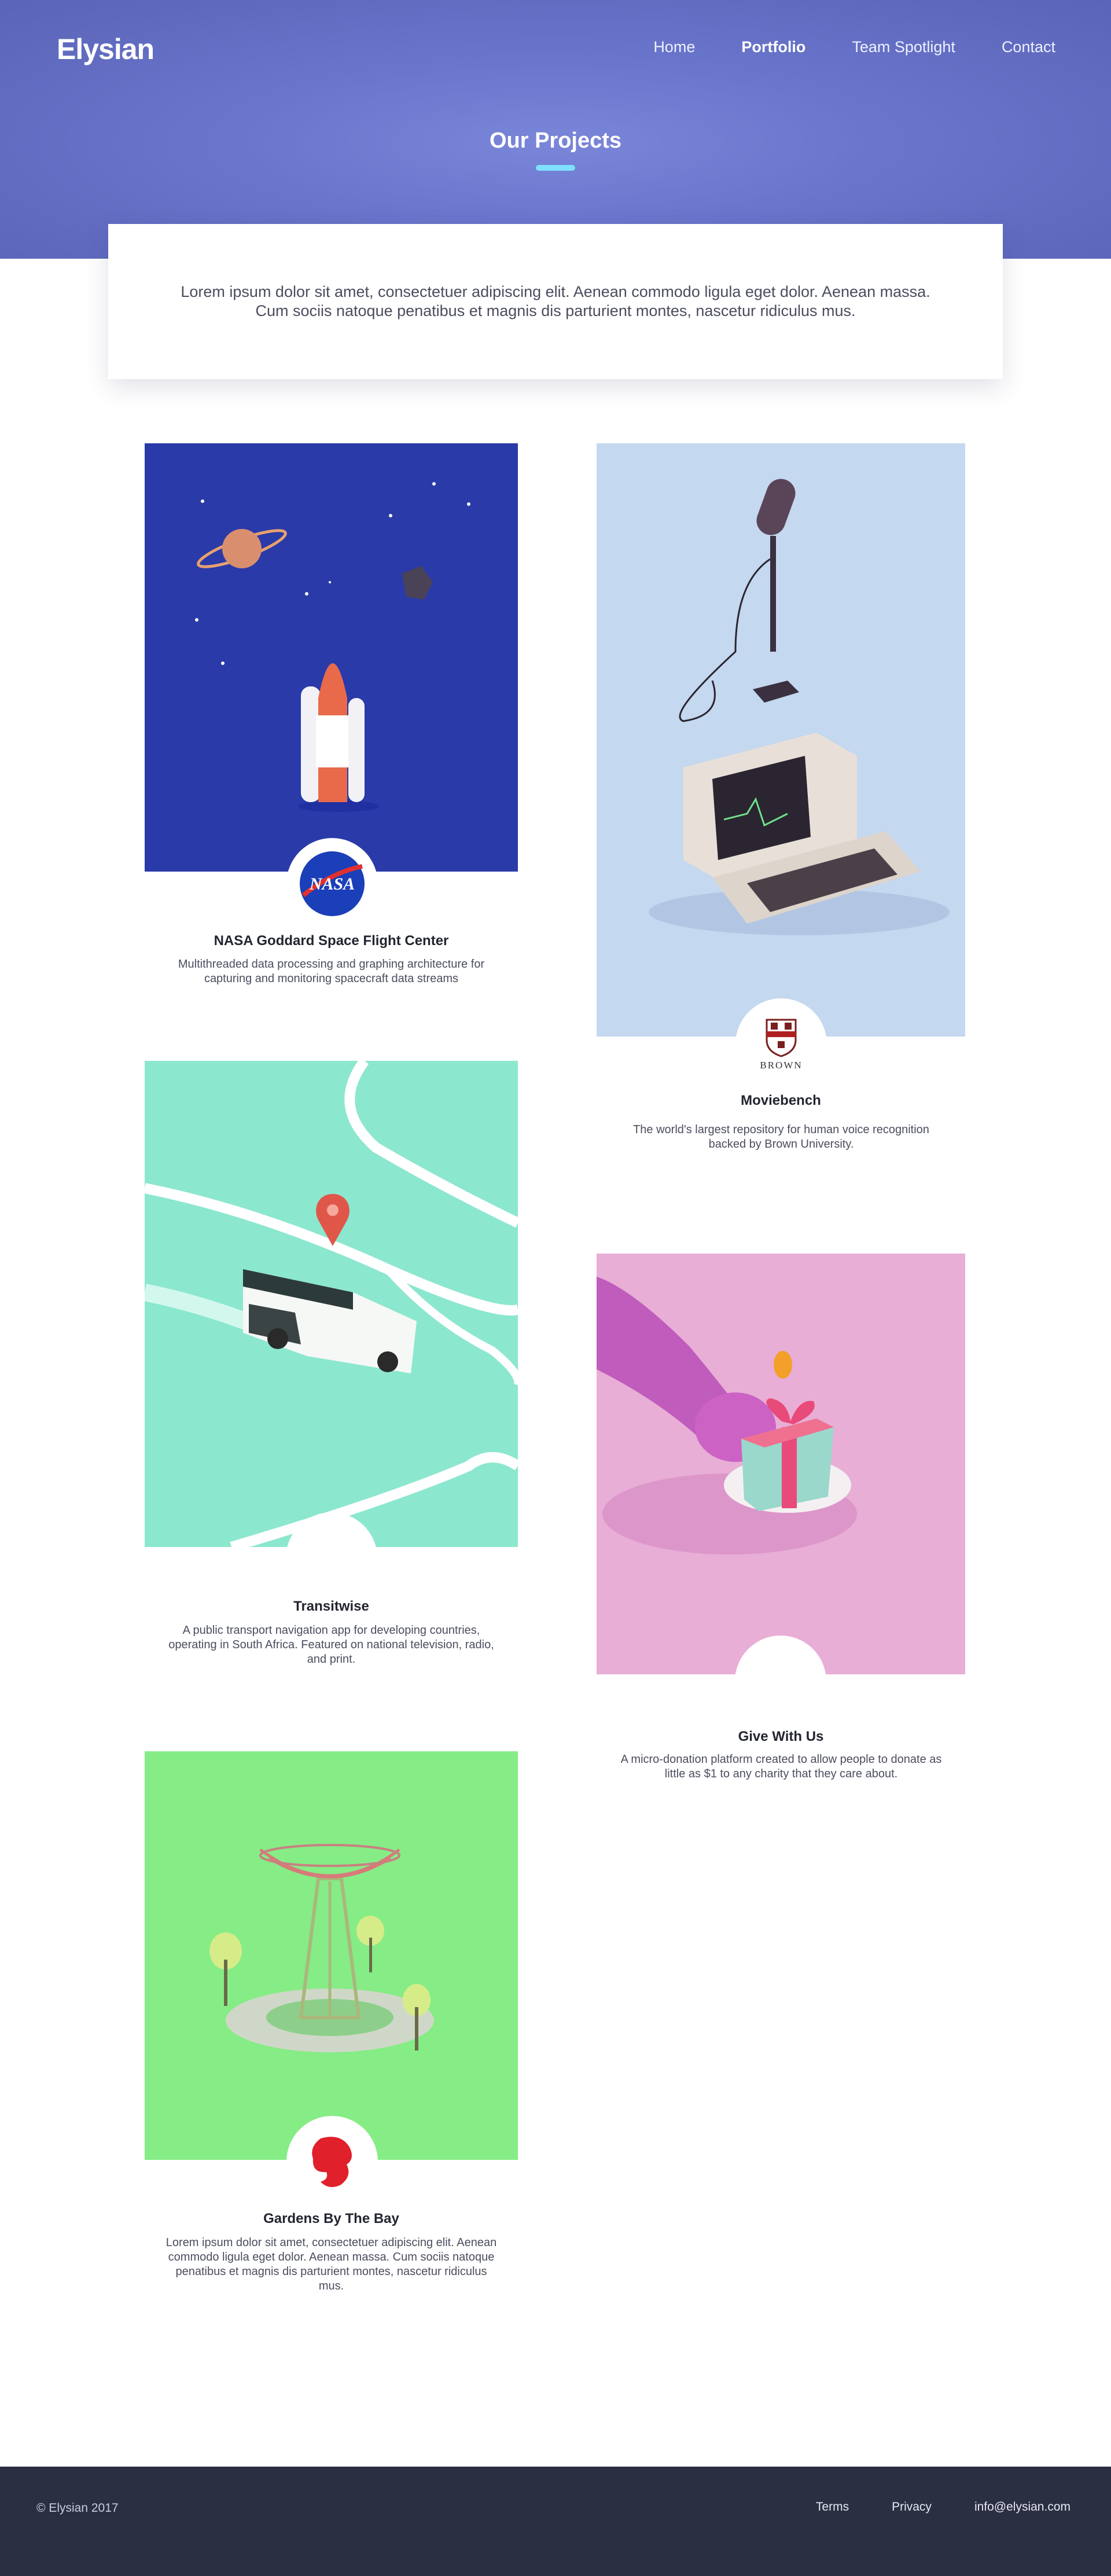  I want to click on microphone-computer-illustration, so click(799, 707).